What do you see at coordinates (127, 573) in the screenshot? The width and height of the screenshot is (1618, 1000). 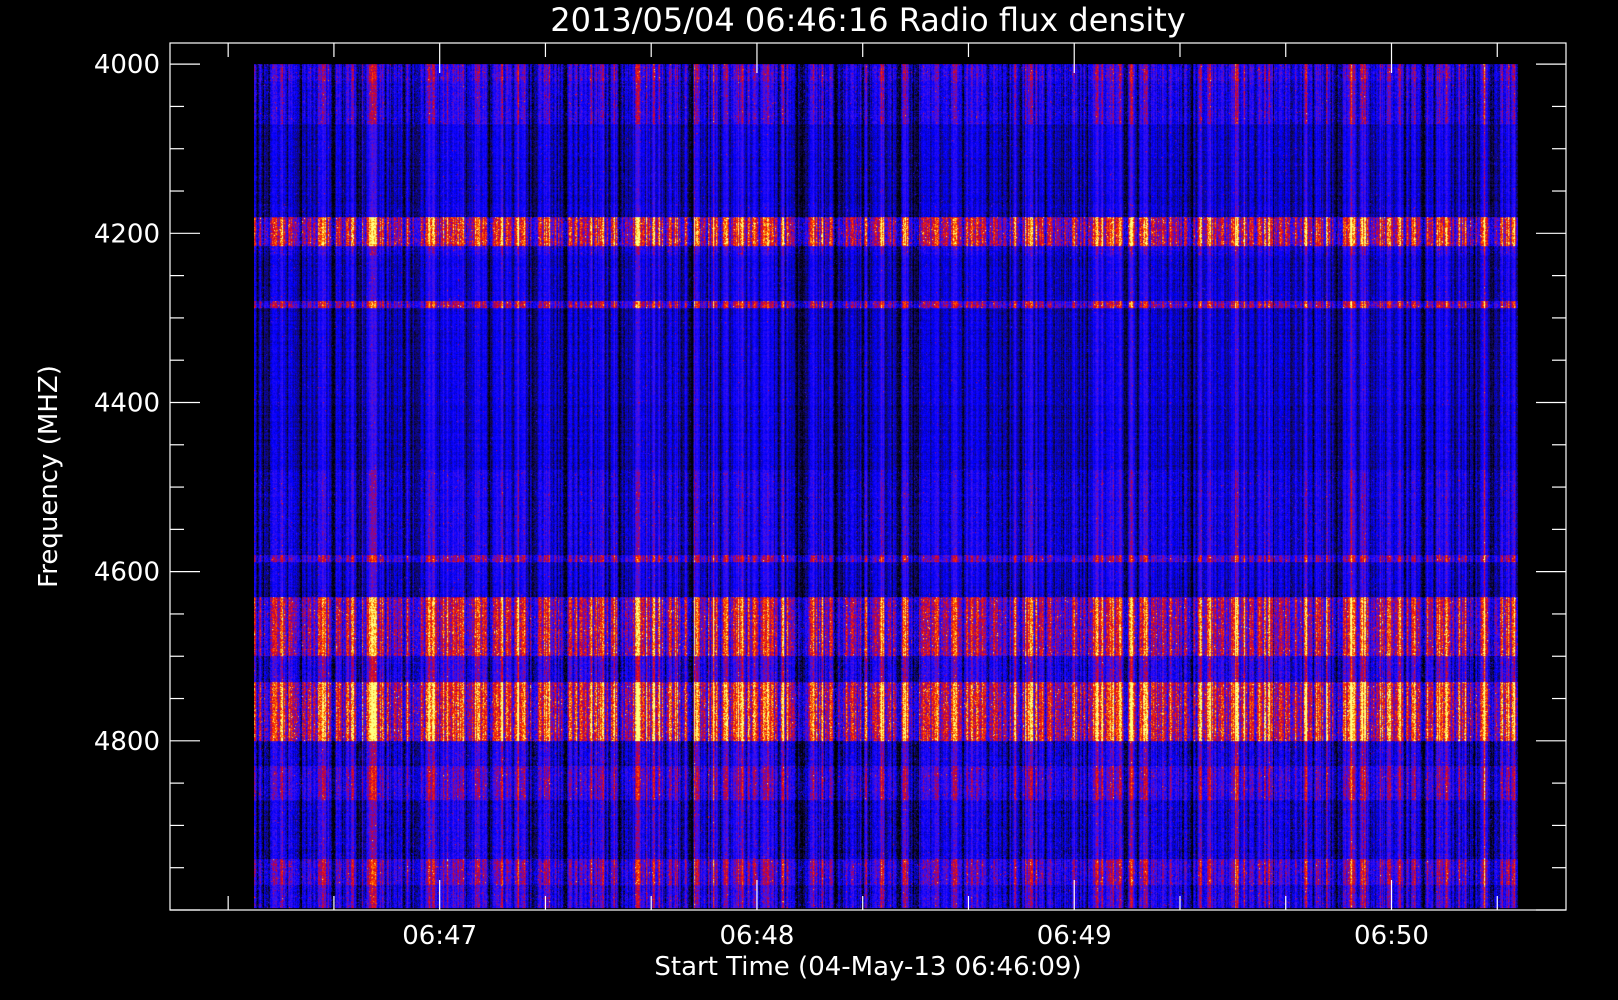 I see `y-tick-label: 4600` at bounding box center [127, 573].